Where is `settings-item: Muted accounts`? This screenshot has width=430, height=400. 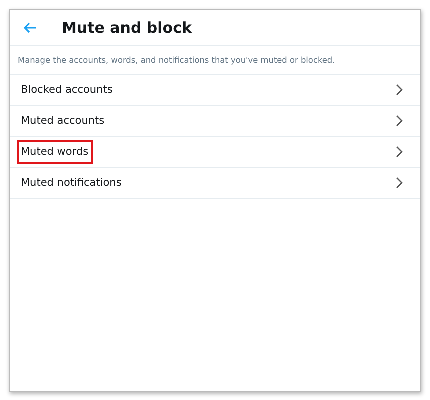 settings-item: Muted accounts is located at coordinates (215, 121).